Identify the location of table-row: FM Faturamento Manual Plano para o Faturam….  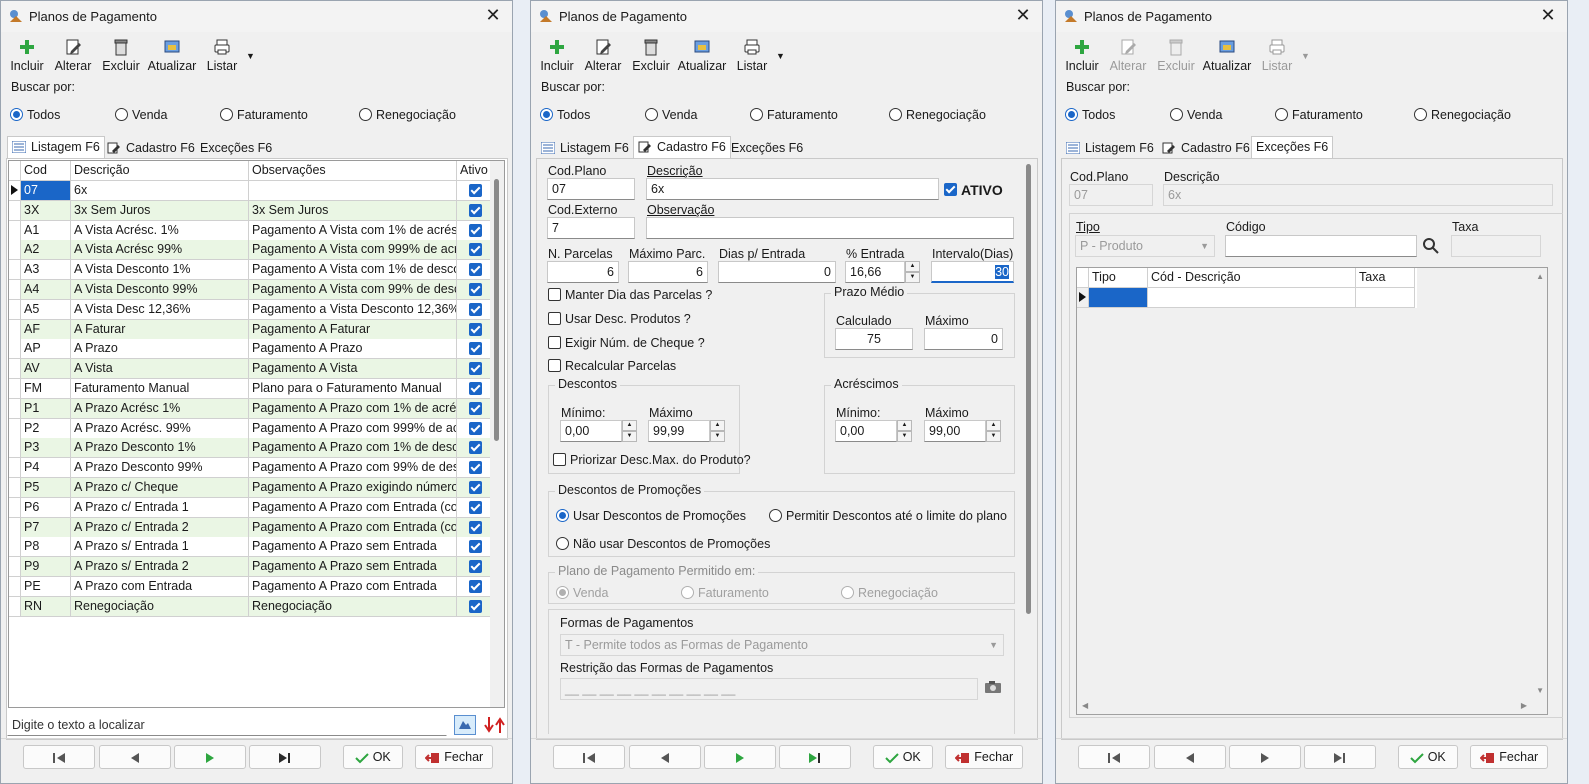
(251, 389).